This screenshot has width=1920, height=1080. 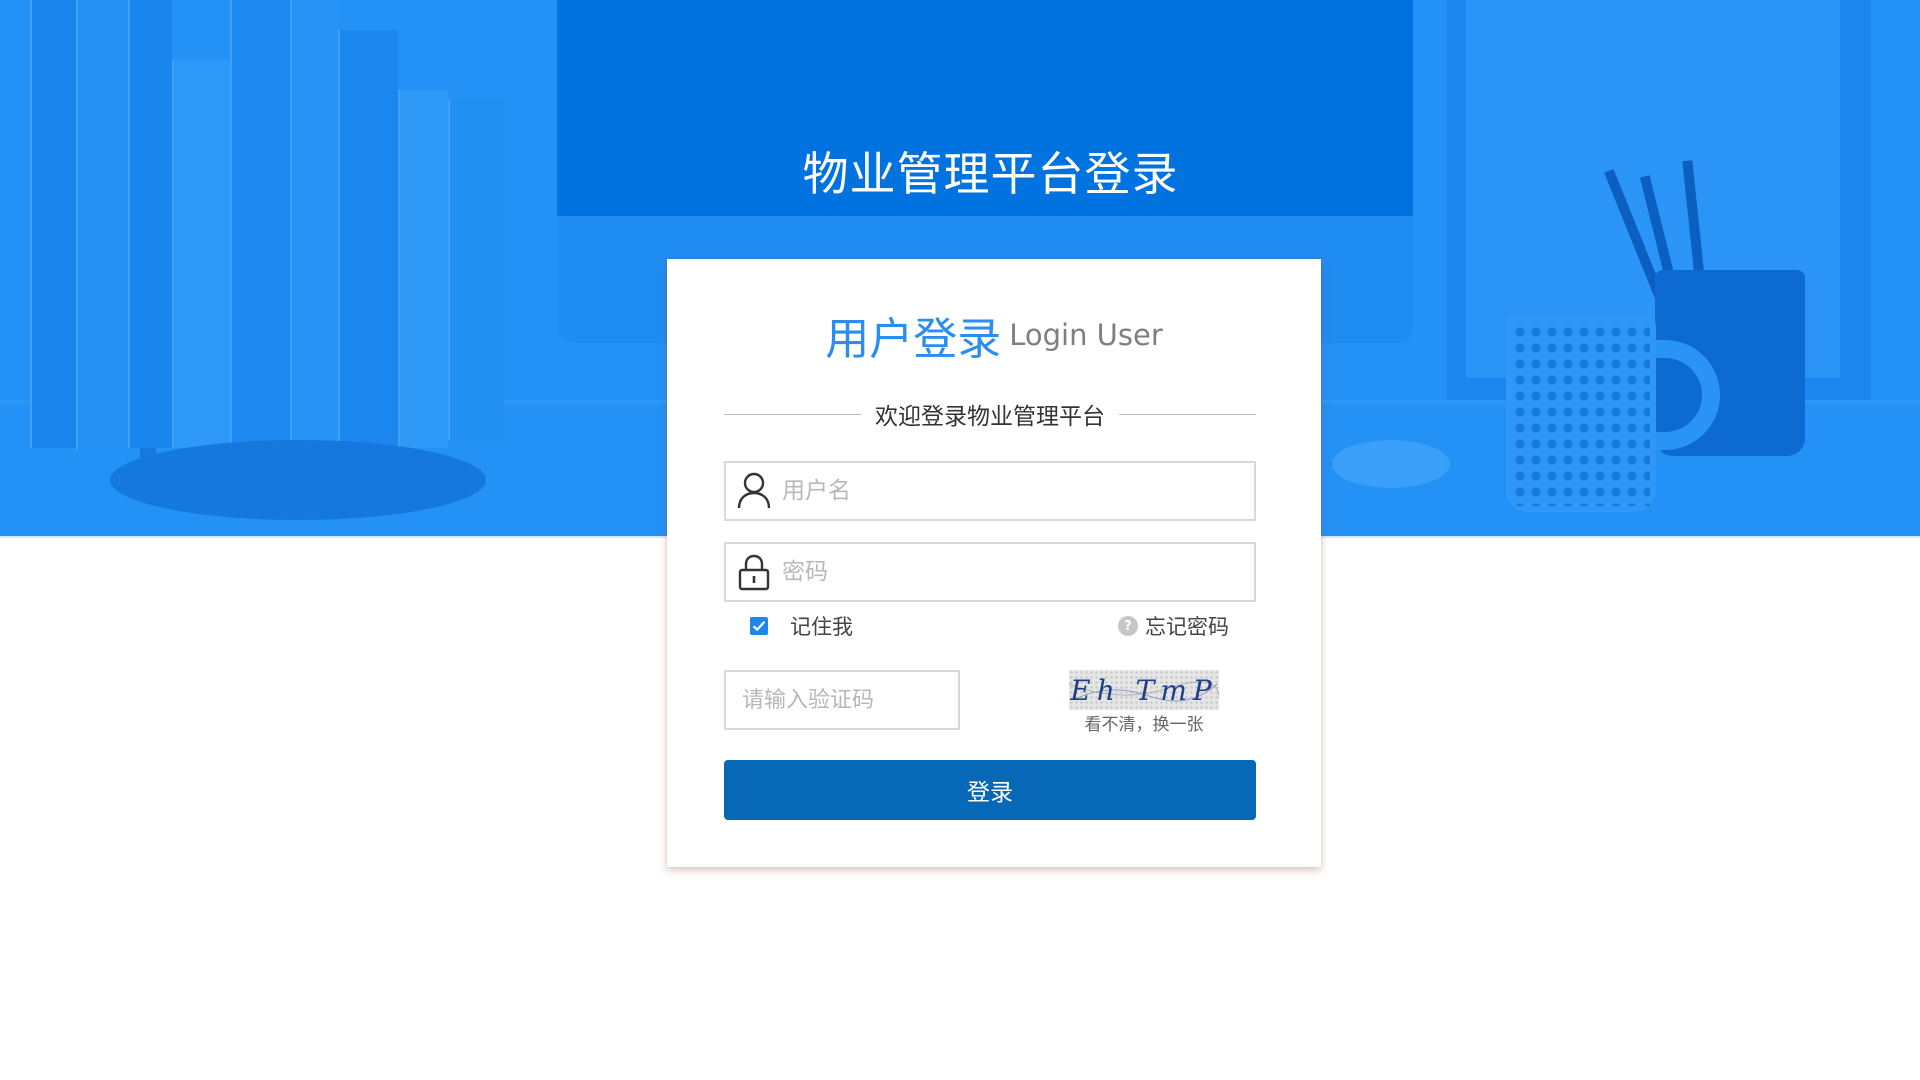 I want to click on captcha-image-text: Eh TmP, so click(x=1144, y=690).